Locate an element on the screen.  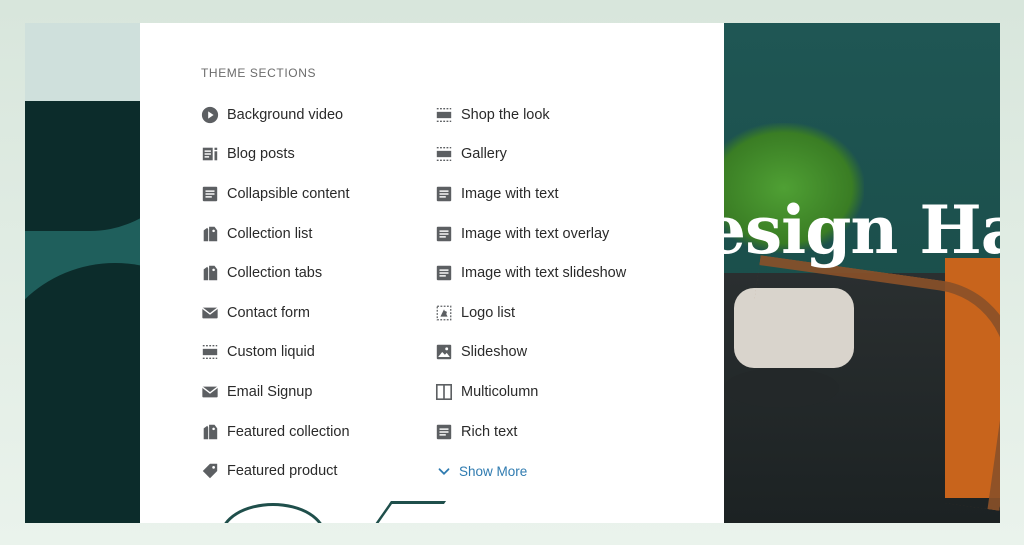
decorative-outline-oval is located at coordinates (273, 513).